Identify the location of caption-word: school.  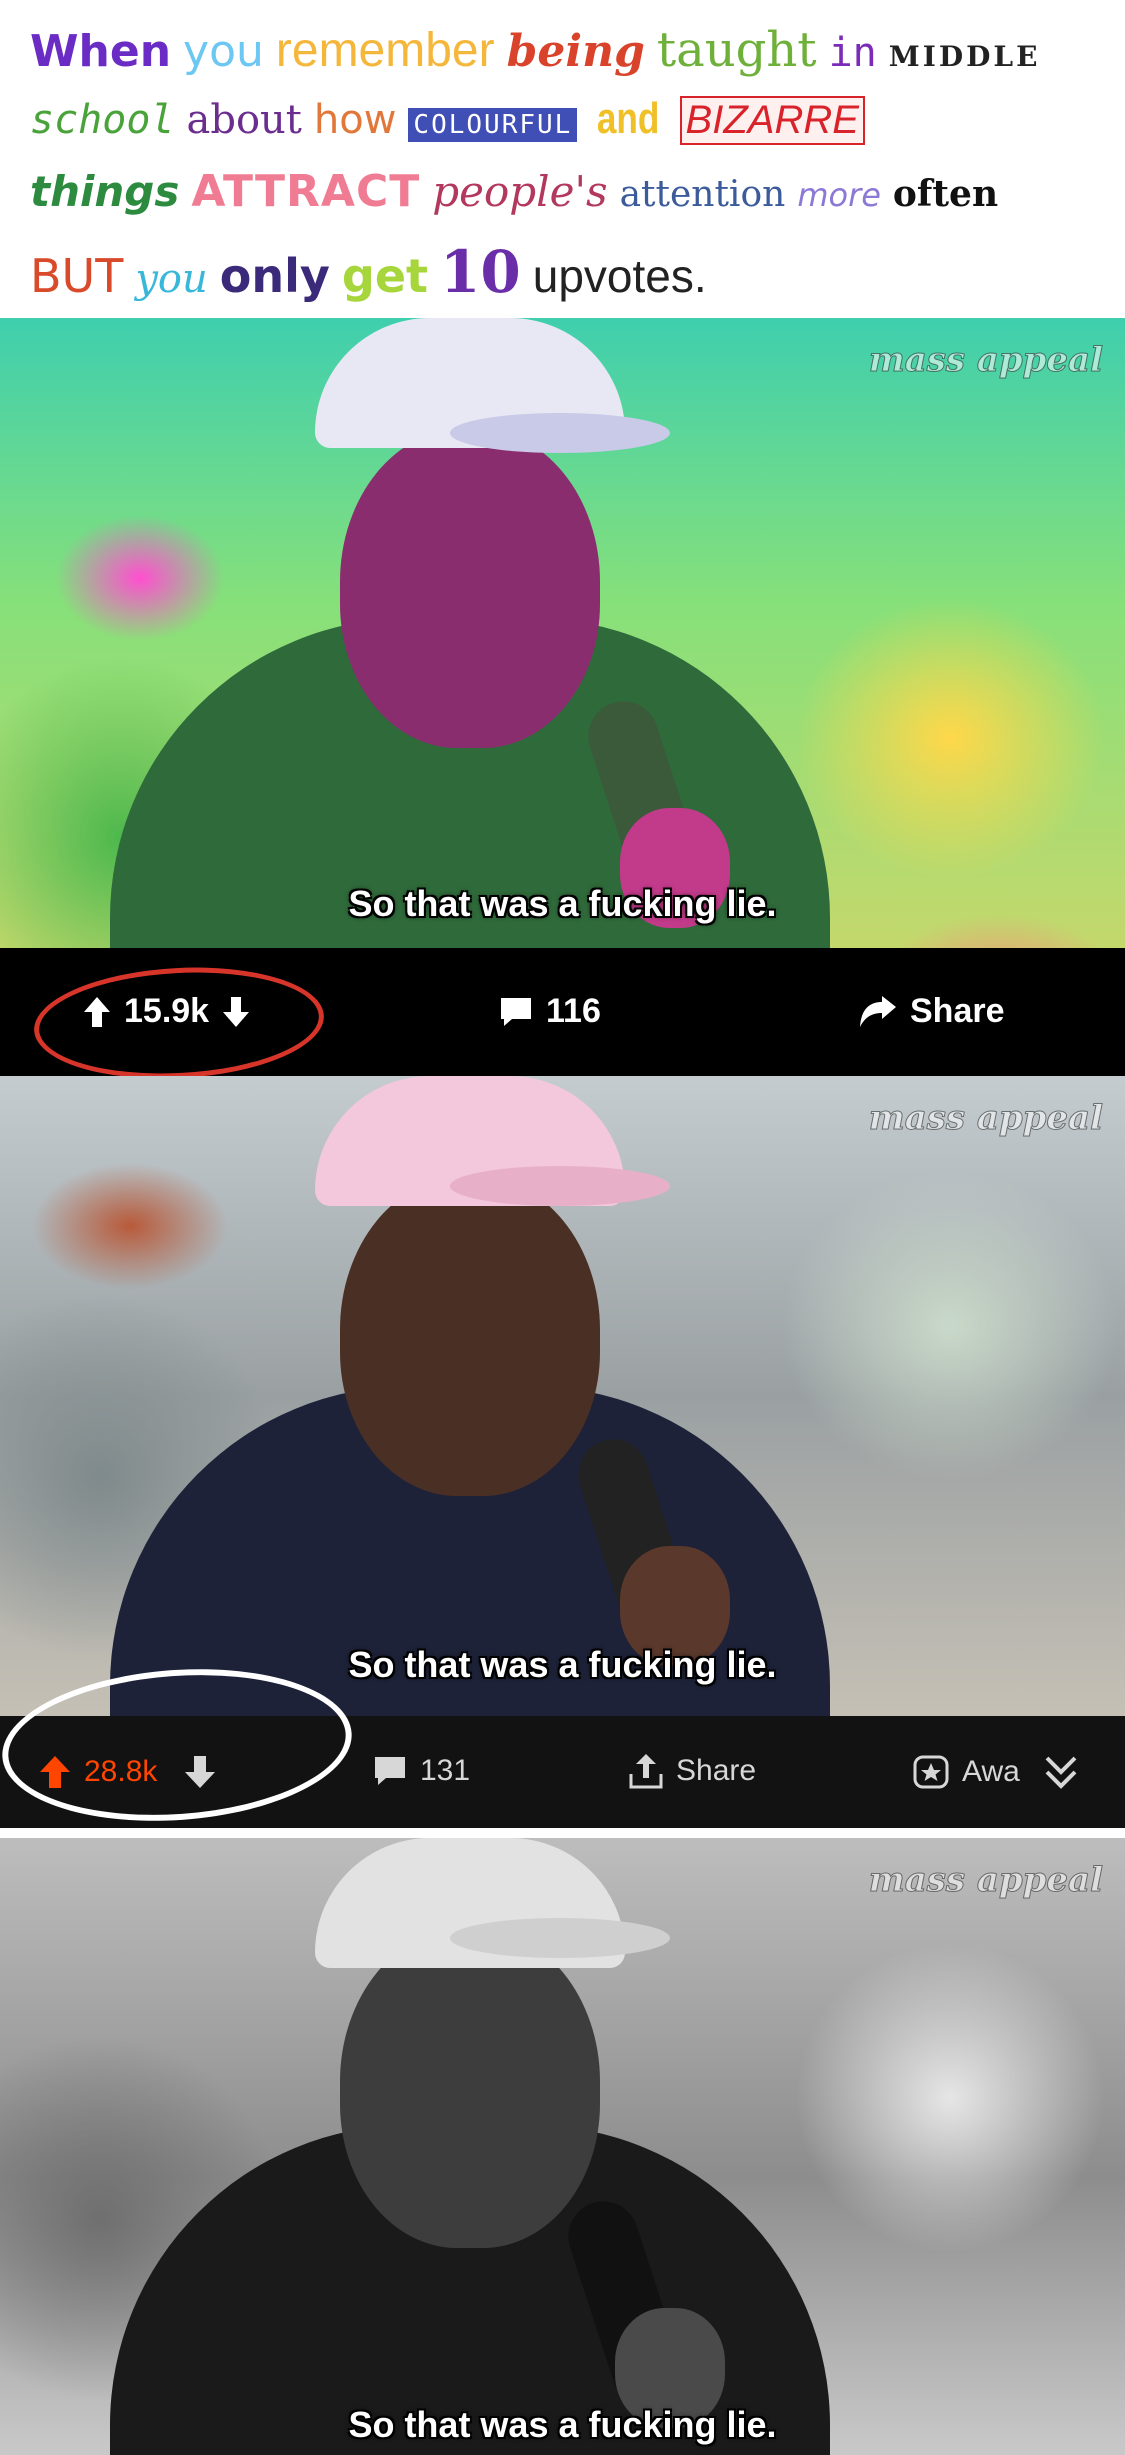
(102, 120).